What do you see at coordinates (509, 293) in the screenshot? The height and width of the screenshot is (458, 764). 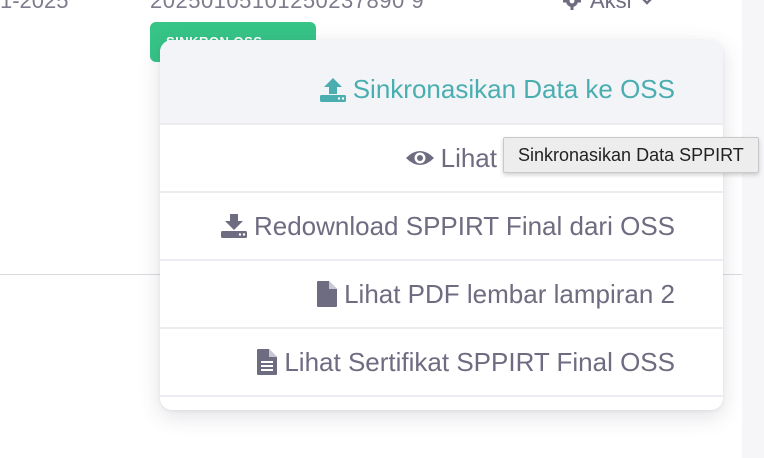 I see `menu-item-label: Lihat PDF lembar lampiran 2` at bounding box center [509, 293].